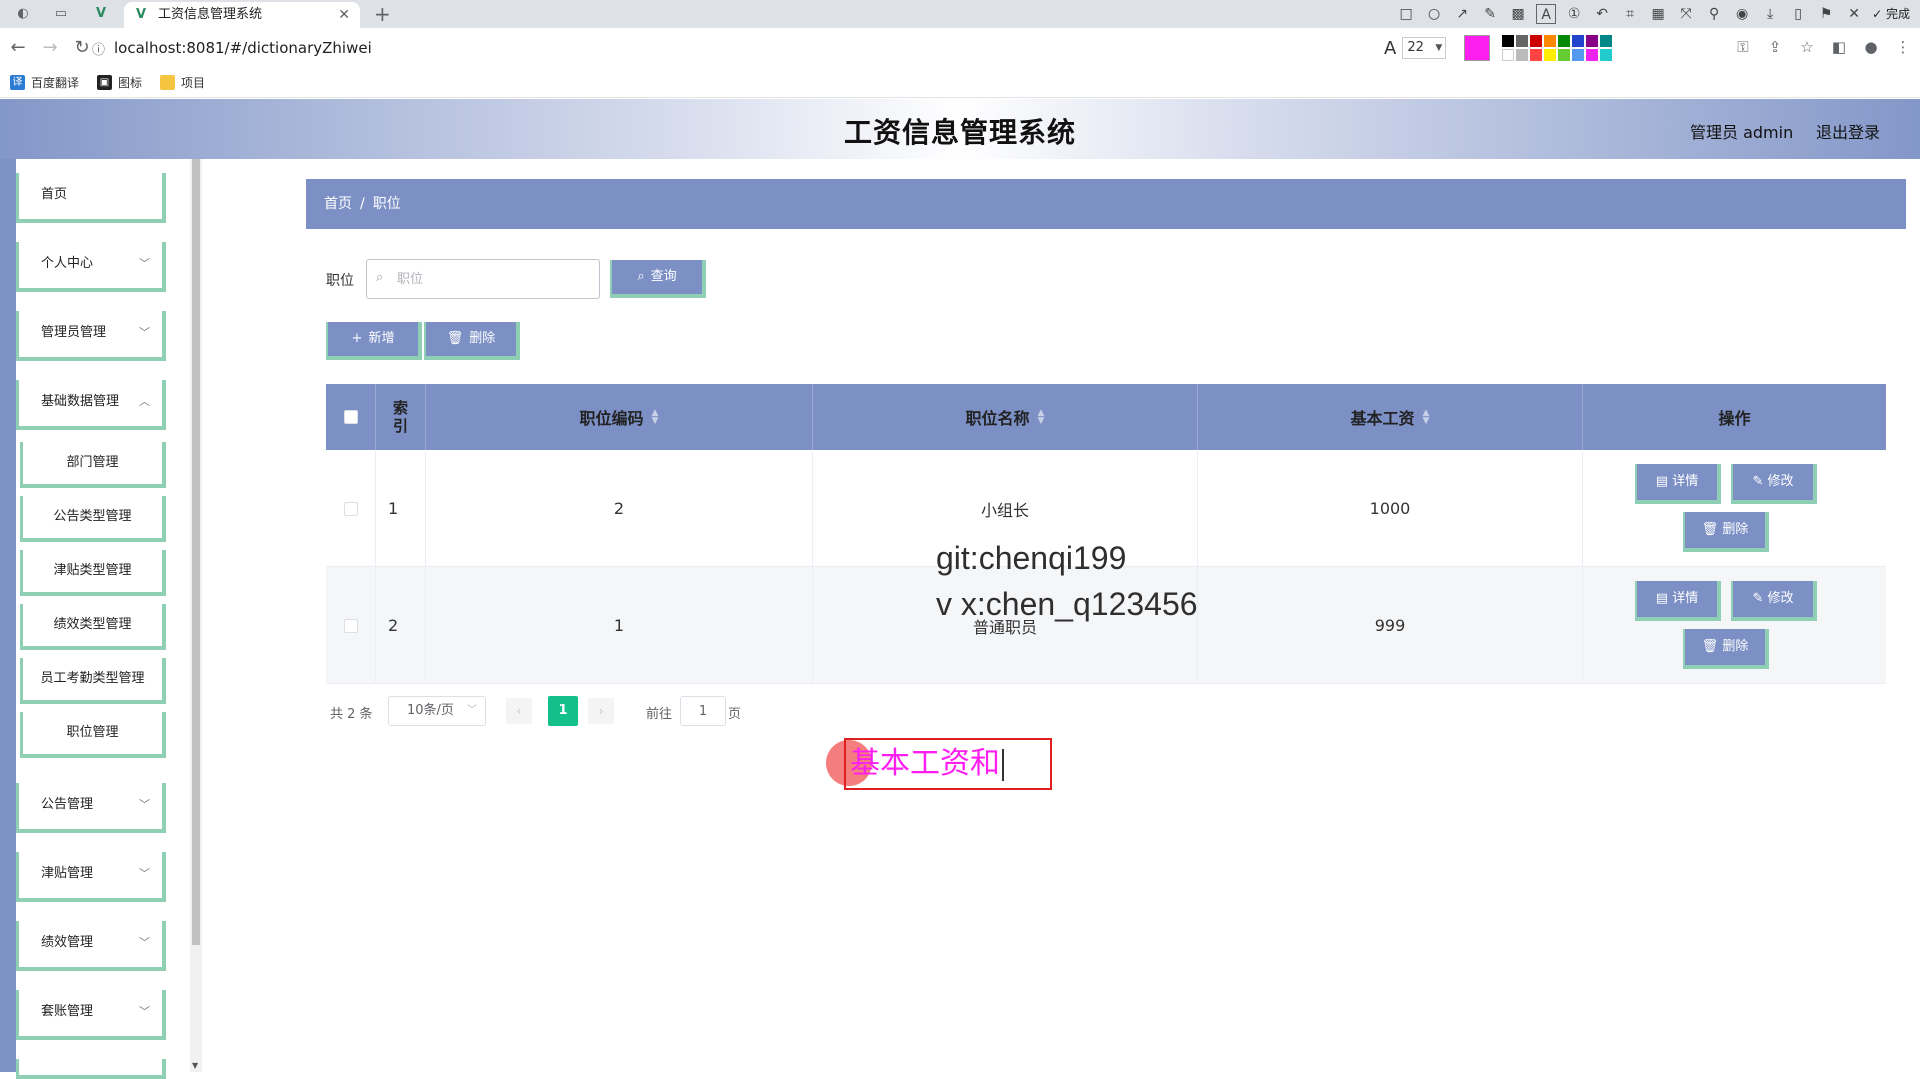 Image resolution: width=1920 pixels, height=1079 pixels. I want to click on sidebar-item-home: 首页, so click(91, 198).